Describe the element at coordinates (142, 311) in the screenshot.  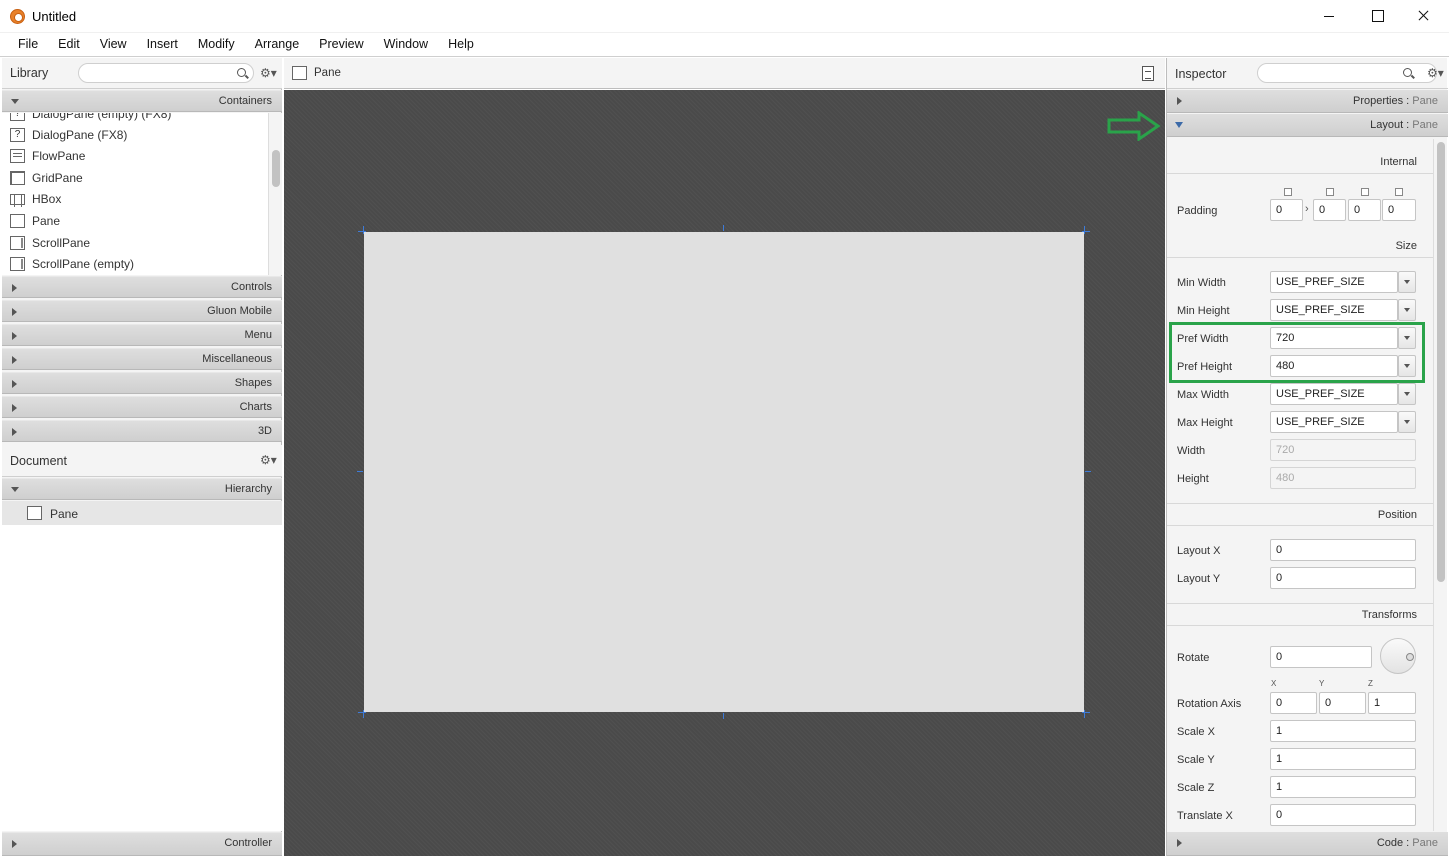
I see `section-gluon-mobile: Gluon Mobile` at that location.